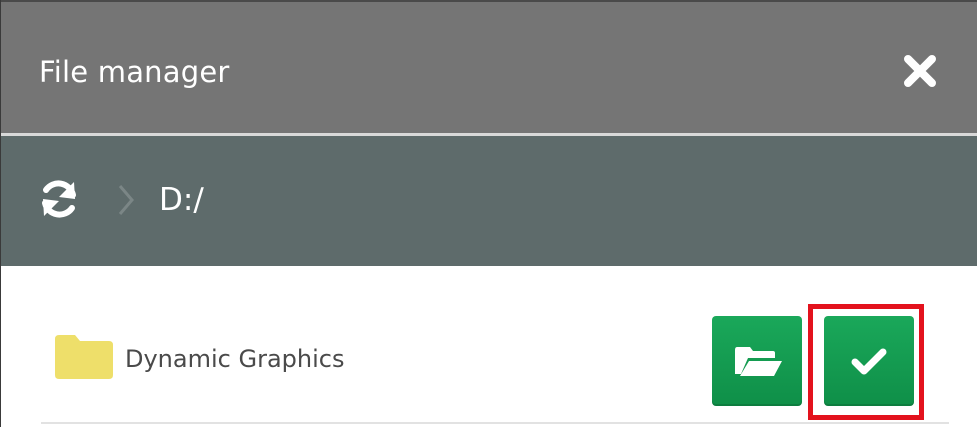 This screenshot has width=977, height=427. I want to click on open-folder-button, so click(757, 361).